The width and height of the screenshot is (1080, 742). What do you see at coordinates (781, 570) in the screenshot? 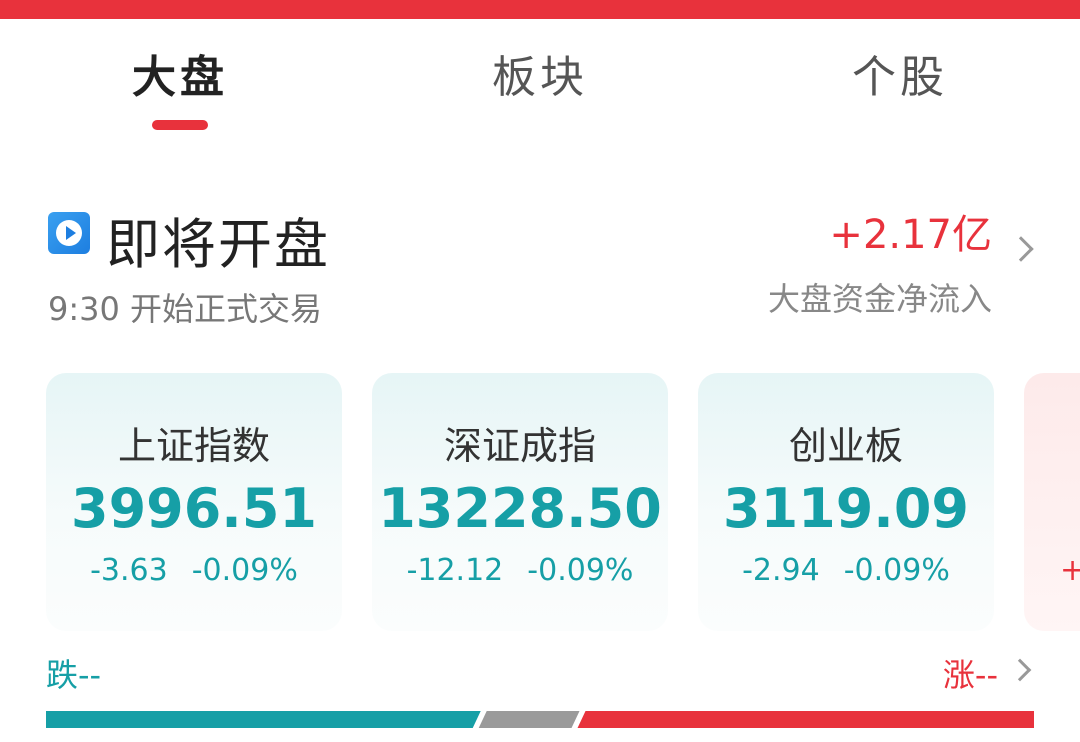
I see `index-change: -2.94` at bounding box center [781, 570].